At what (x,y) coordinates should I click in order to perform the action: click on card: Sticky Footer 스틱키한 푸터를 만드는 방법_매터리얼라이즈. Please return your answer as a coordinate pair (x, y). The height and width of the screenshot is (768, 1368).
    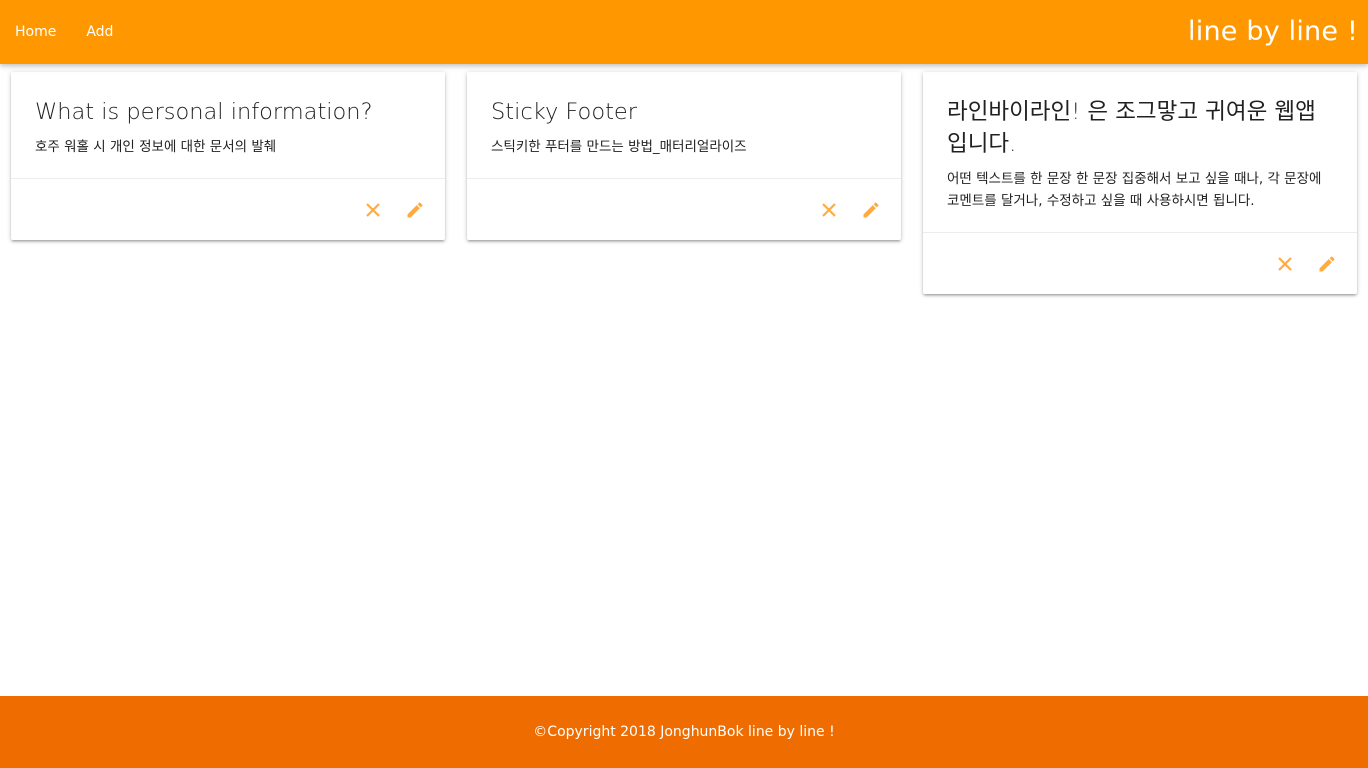
    Looking at the image, I should click on (684, 156).